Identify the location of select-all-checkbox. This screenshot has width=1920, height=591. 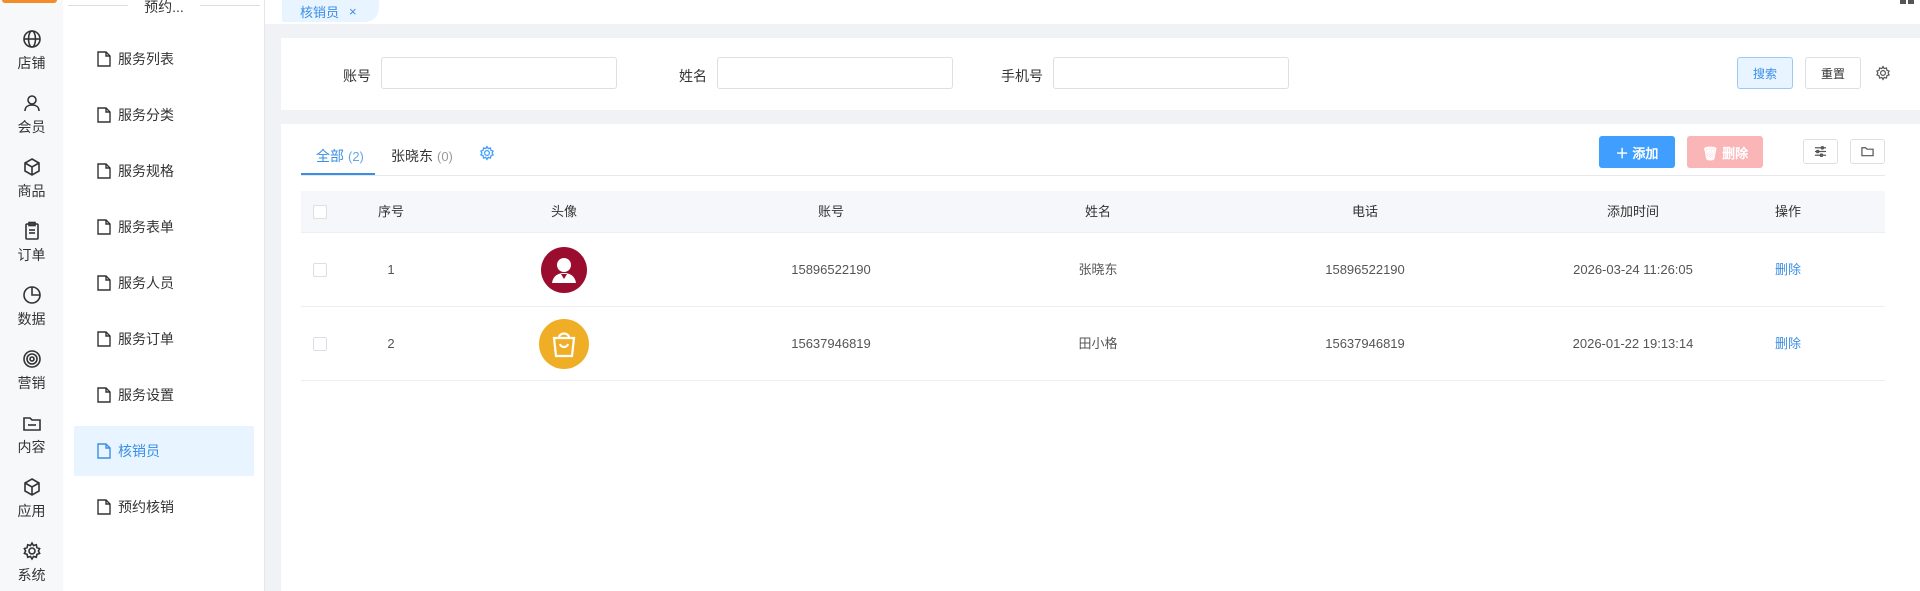
(320, 212).